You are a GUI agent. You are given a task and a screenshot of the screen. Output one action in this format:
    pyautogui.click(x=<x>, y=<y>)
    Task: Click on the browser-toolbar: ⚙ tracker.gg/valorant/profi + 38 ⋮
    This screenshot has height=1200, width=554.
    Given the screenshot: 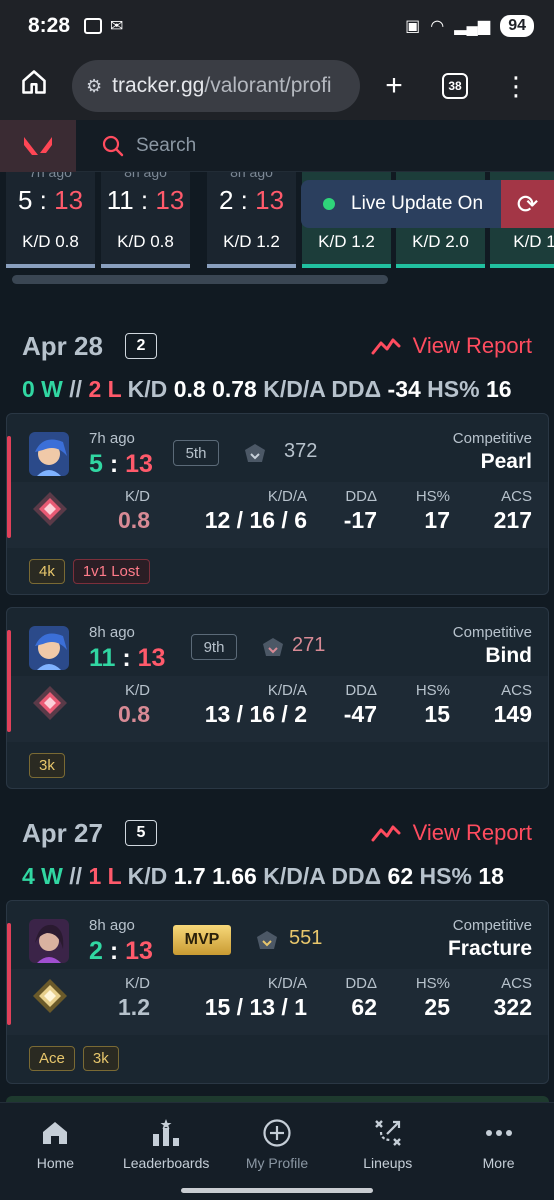 What is the action you would take?
    pyautogui.click(x=277, y=86)
    